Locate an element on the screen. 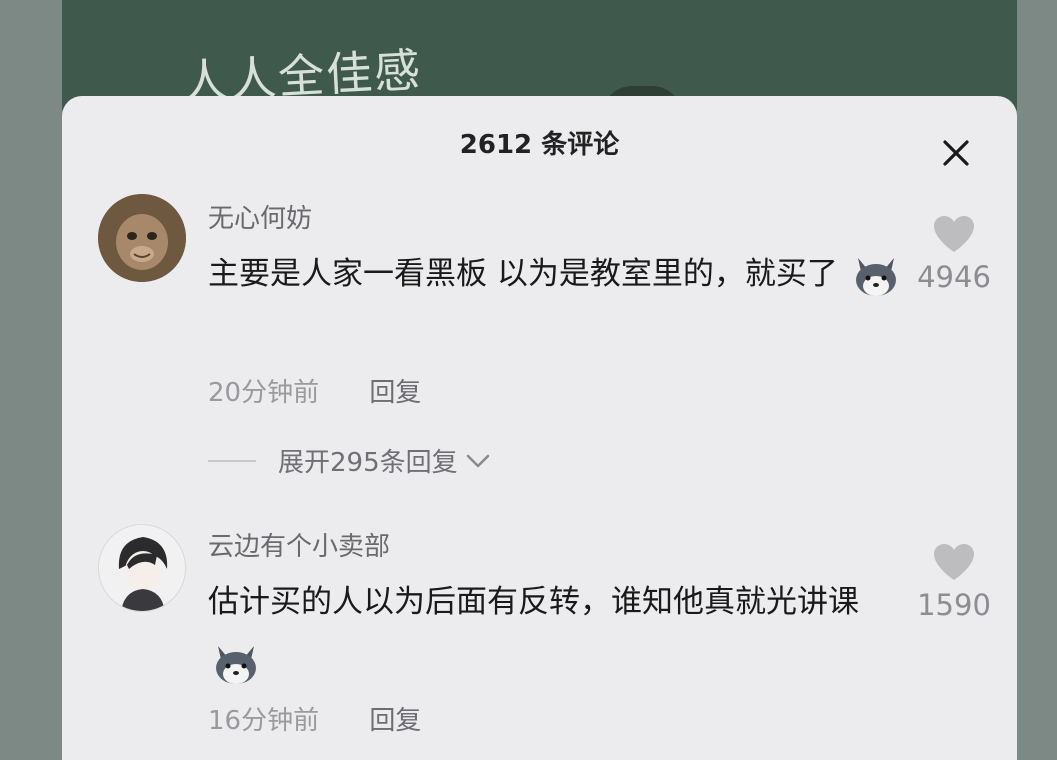  divider-line is located at coordinates (232, 460).